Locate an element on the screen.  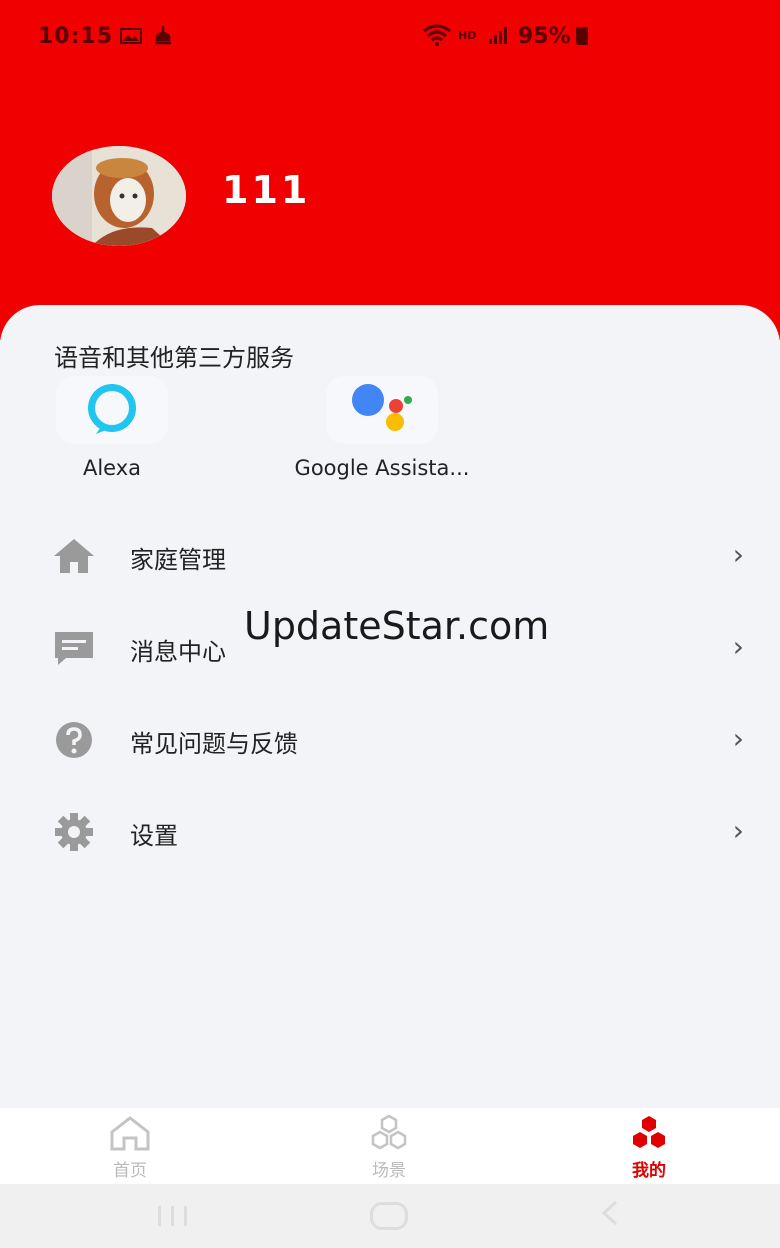
home-outline-icon is located at coordinates (130, 1133).